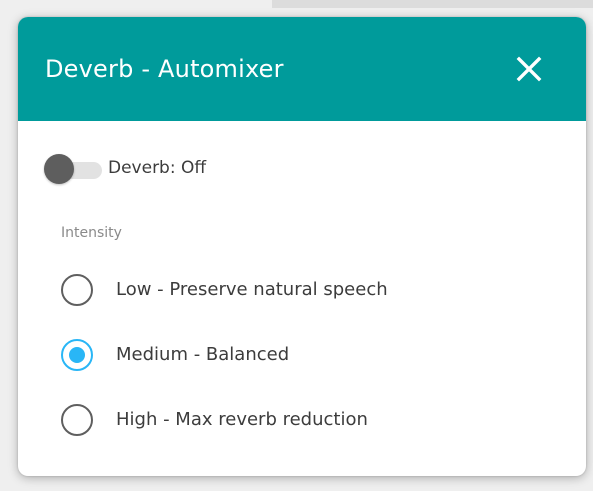 Image resolution: width=593 pixels, height=491 pixels. What do you see at coordinates (164, 69) in the screenshot?
I see `dialog-title: Deverb - Automixer` at bounding box center [164, 69].